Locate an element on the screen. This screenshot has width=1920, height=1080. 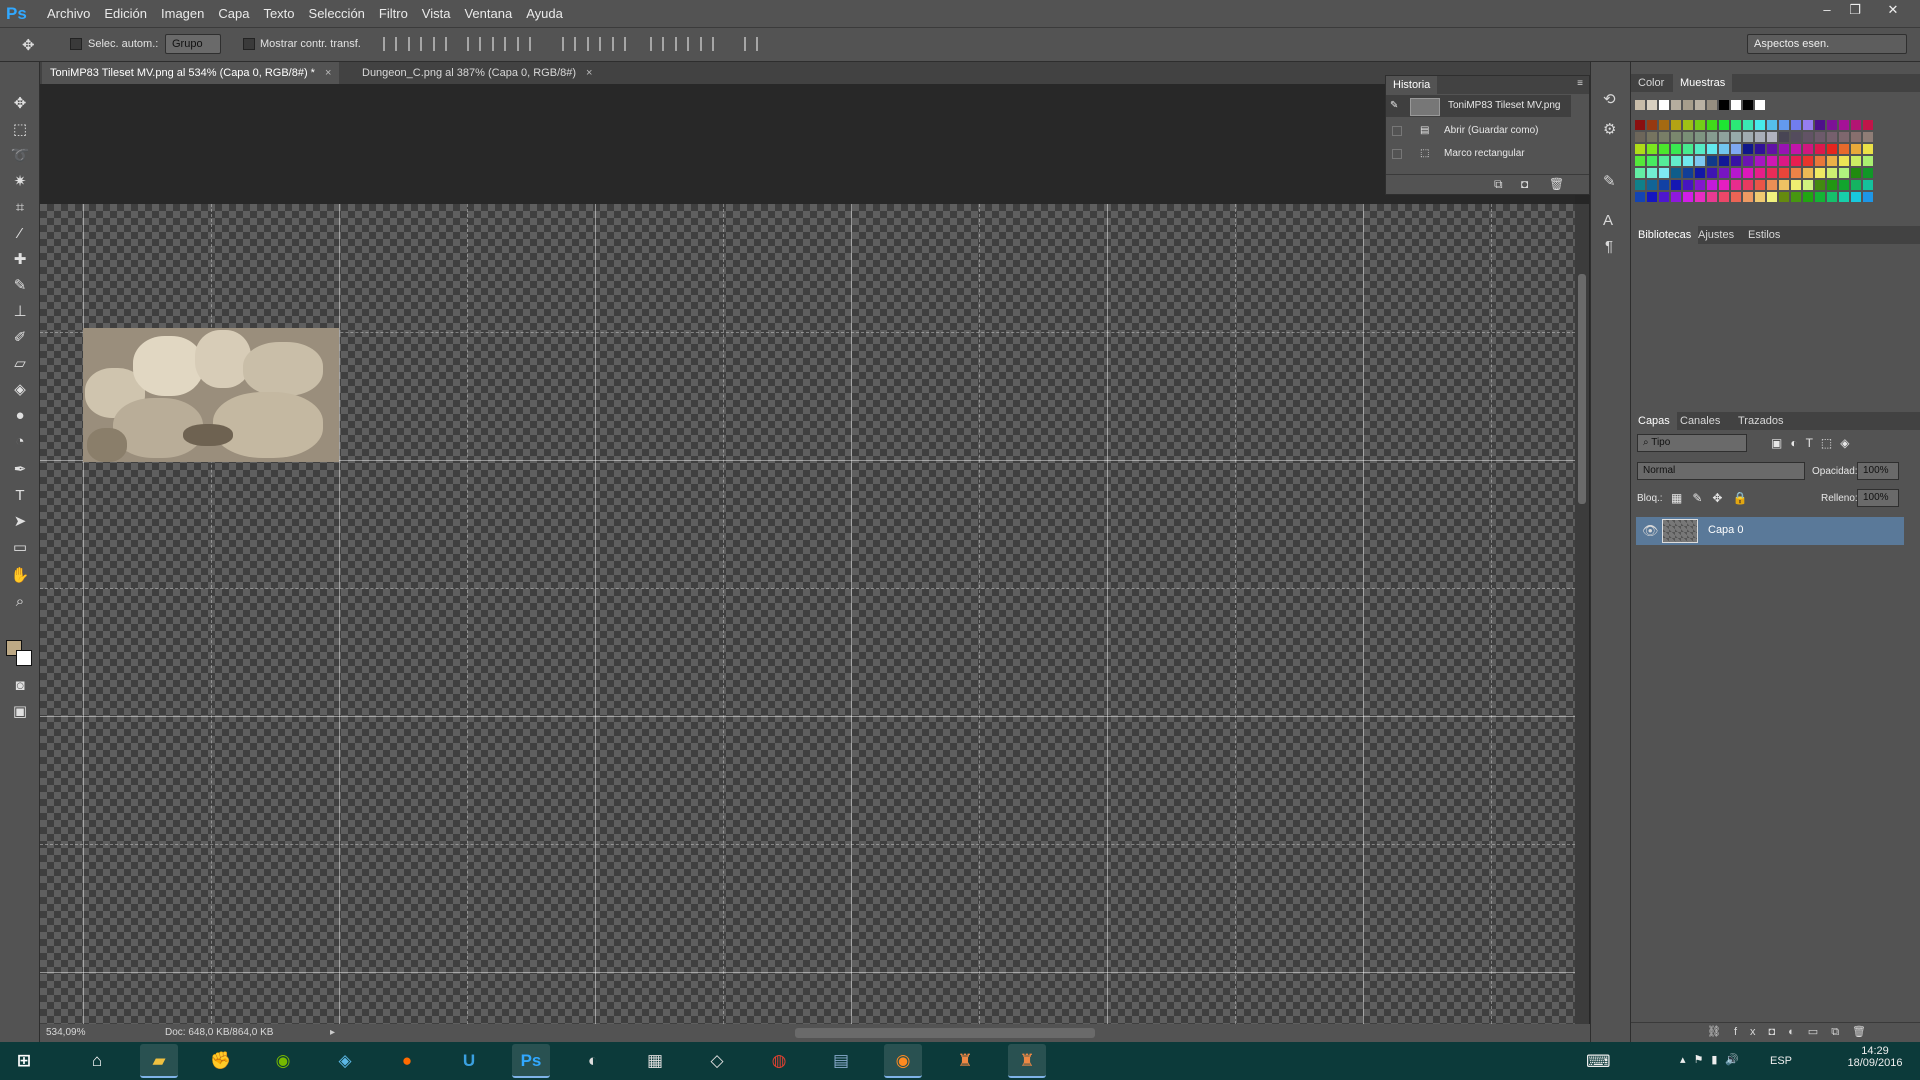
steam-icon: ◐ is located at coordinates (593, 1061).